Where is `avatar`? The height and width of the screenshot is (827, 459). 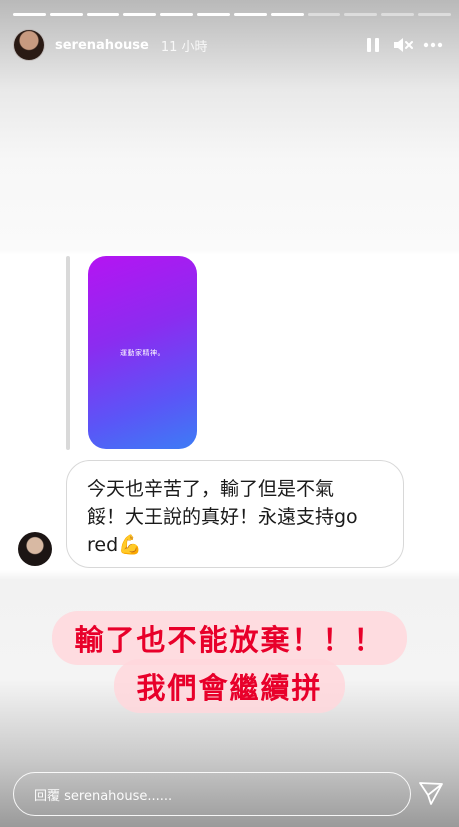 avatar is located at coordinates (29, 45).